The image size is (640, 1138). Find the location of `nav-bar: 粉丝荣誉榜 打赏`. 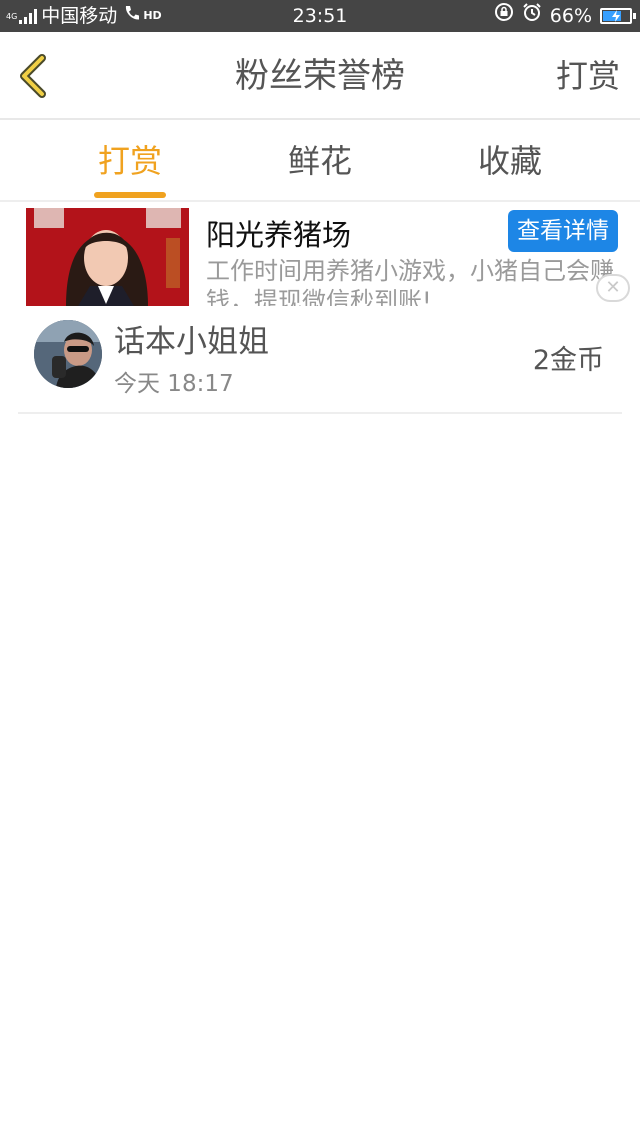

nav-bar: 粉丝荣誉榜 打赏 is located at coordinates (320, 76).